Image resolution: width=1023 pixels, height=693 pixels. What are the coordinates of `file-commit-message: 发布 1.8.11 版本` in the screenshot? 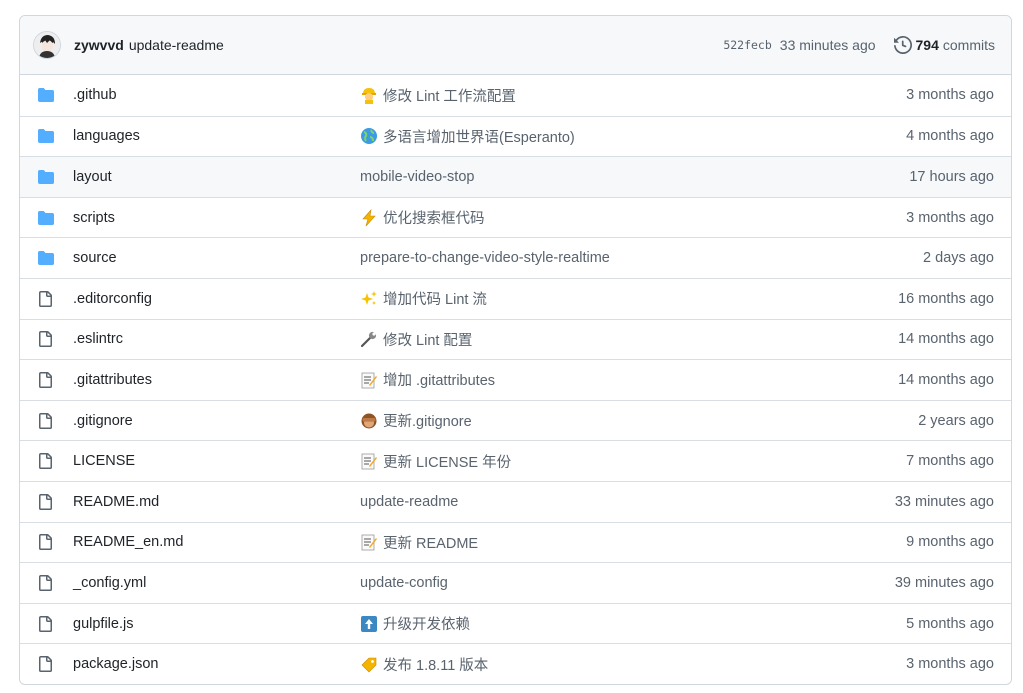 It's located at (633, 664).